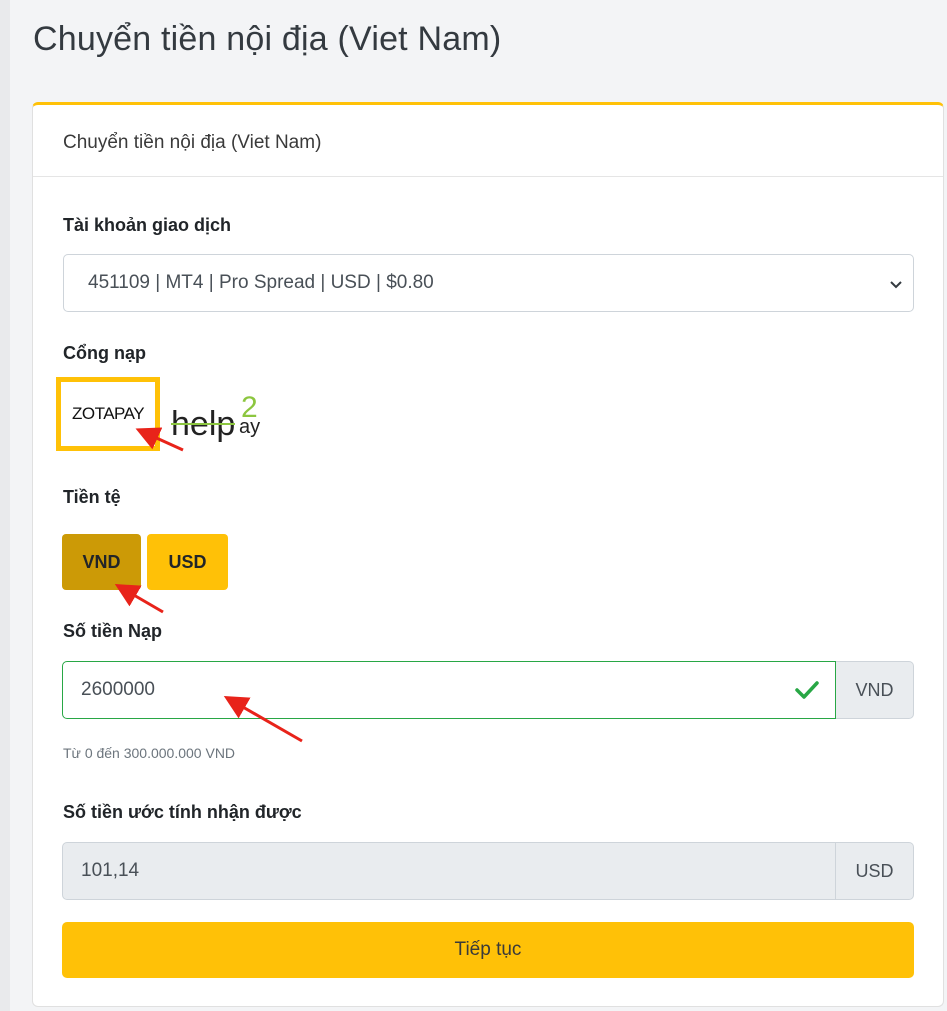  What do you see at coordinates (5, 505) in the screenshot?
I see `left-border-strip` at bounding box center [5, 505].